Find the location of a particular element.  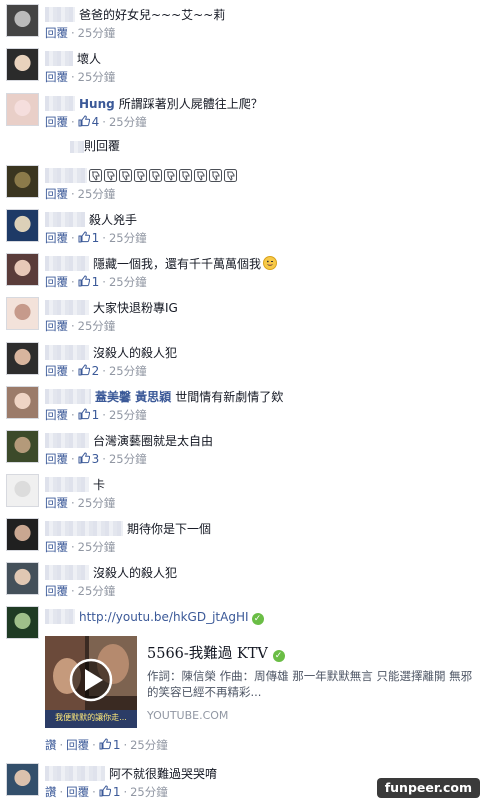

comment-row: 卡回覆 · 25分鐘 is located at coordinates (244, 494).